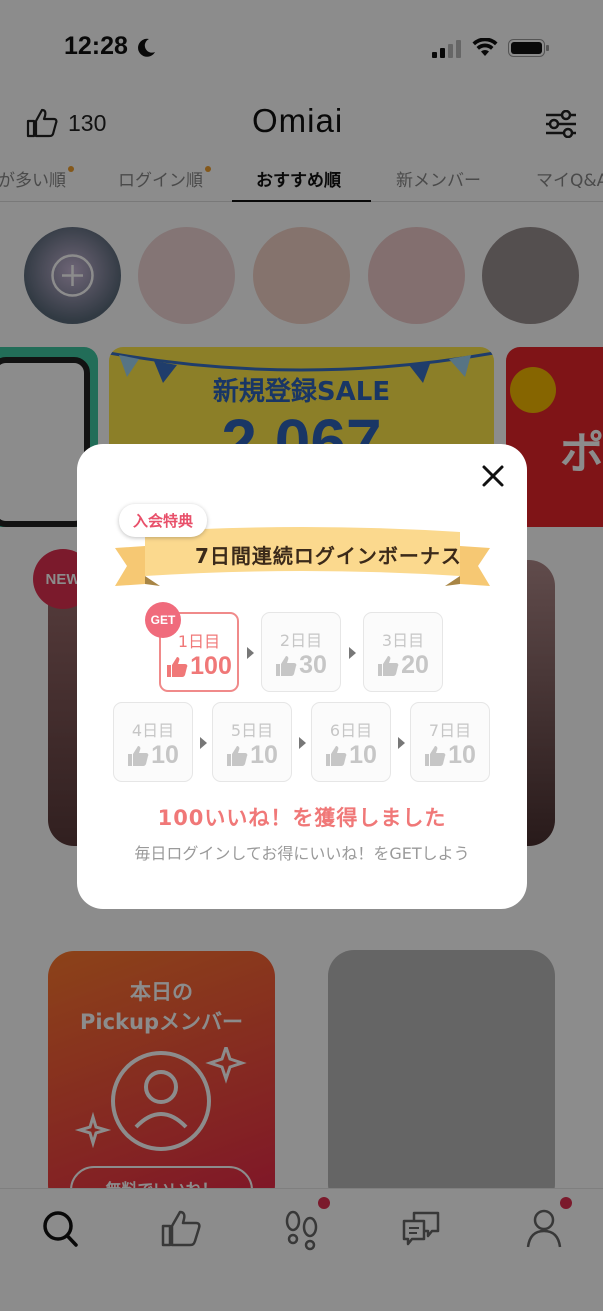  I want to click on sub-message: 毎日ログインしてお得にいいね！をGETしよう, so click(302, 853).